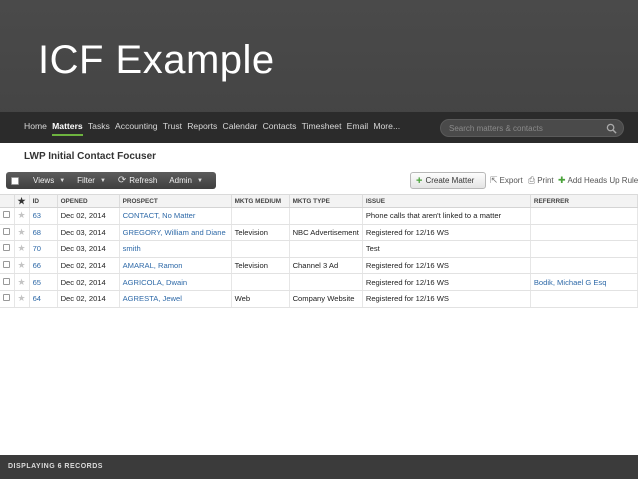  I want to click on status-footer: DISPLAYING 6 RECORDS, so click(319, 467).